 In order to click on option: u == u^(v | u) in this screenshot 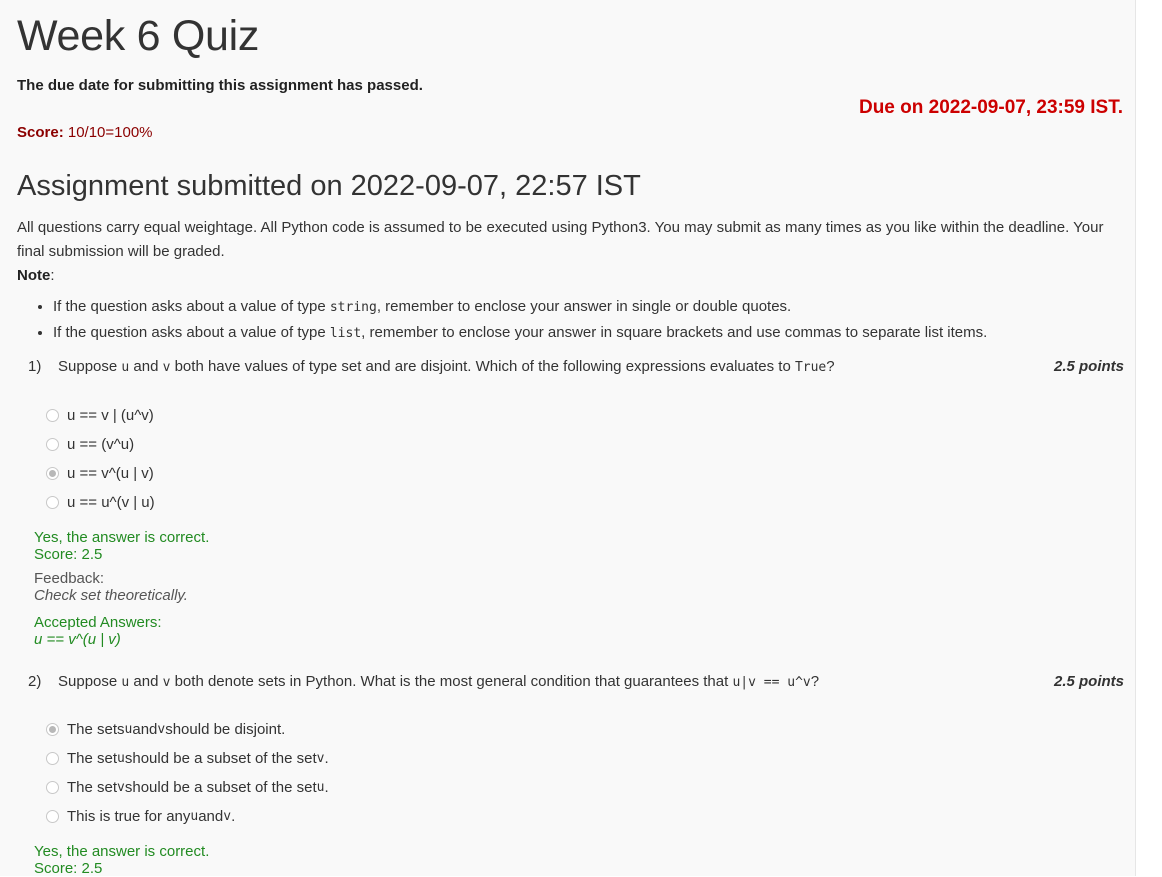, I will do `click(585, 502)`.